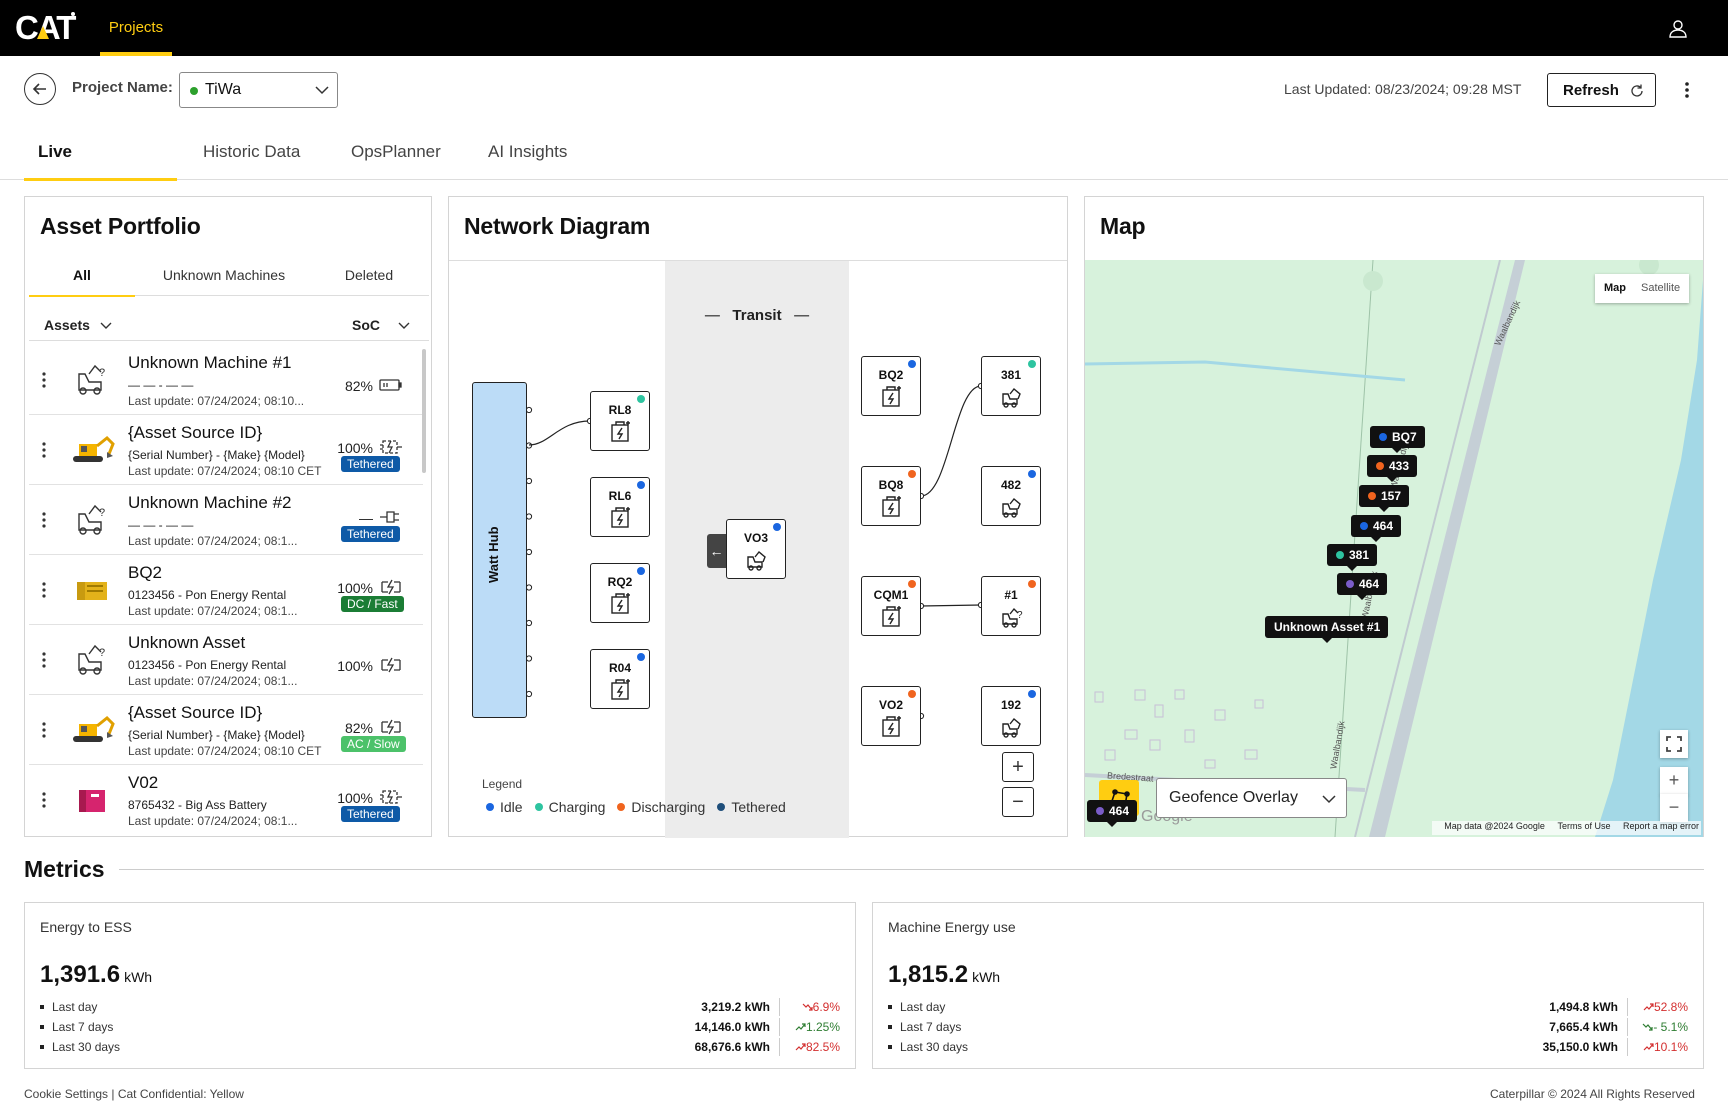  I want to click on network-node: RQ2, so click(620, 593).